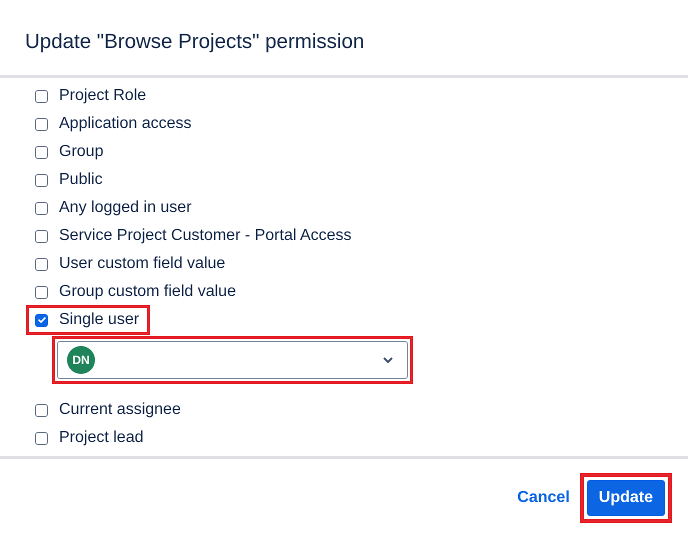 Image resolution: width=688 pixels, height=537 pixels. What do you see at coordinates (81, 152) in the screenshot?
I see `option-label: Group` at bounding box center [81, 152].